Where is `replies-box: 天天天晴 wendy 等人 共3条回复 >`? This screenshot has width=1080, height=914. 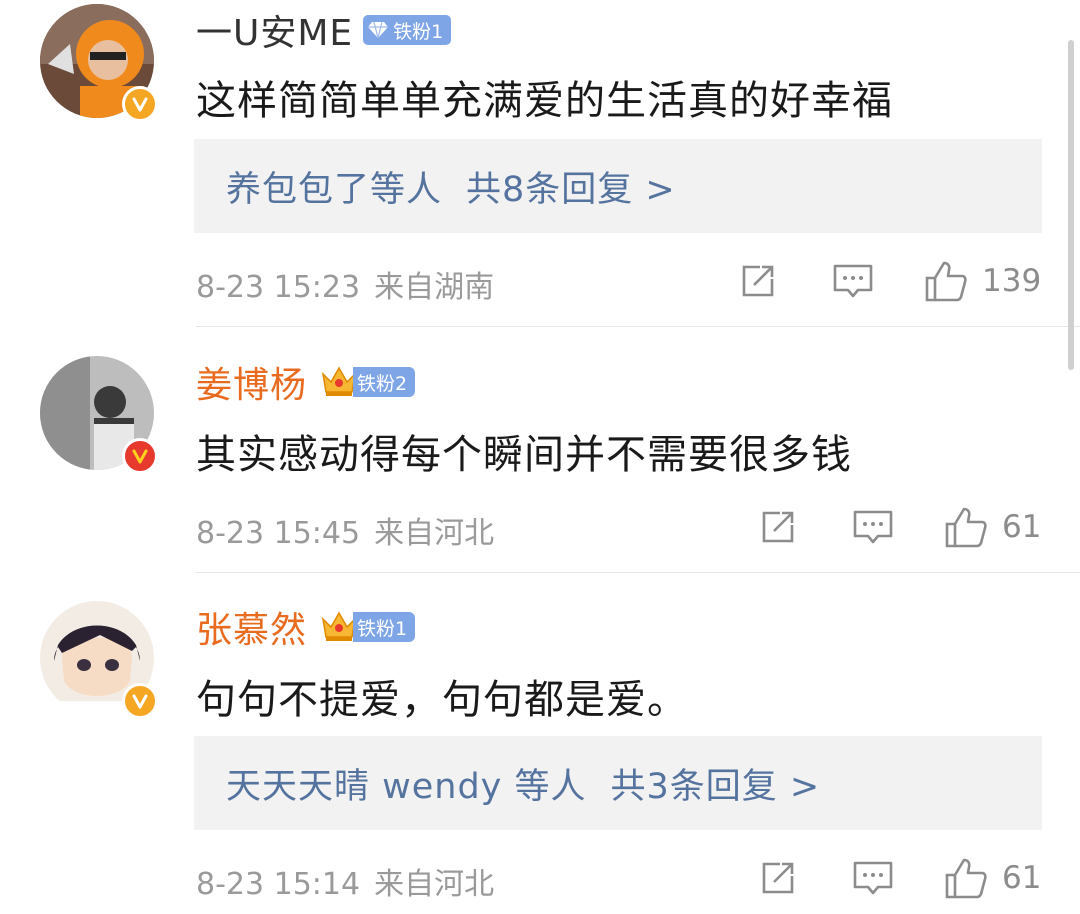
replies-box: 天天天晴 wendy 等人 共3条回复 > is located at coordinates (618, 783).